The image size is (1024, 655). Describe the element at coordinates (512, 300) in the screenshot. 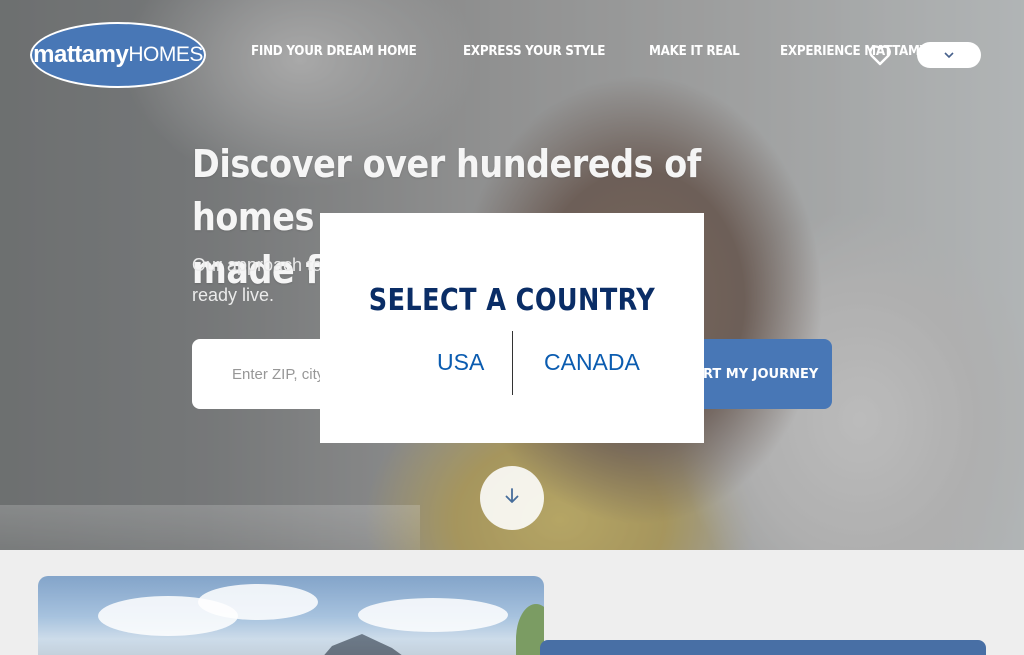

I see `modal-title: SELECT A COUNTRY` at that location.